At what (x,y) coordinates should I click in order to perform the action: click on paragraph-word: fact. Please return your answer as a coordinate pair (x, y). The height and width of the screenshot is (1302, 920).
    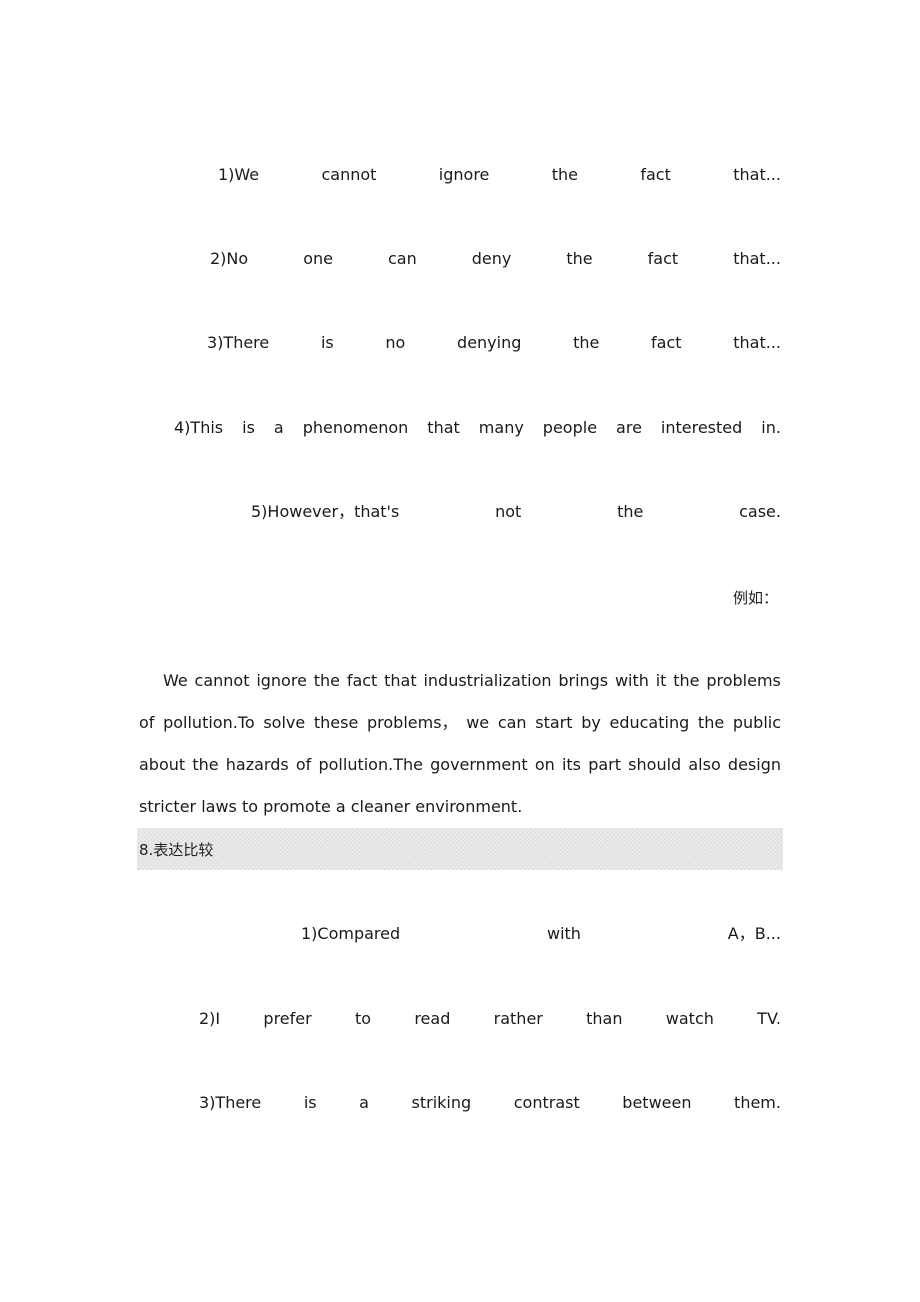
    Looking at the image, I should click on (362, 680).